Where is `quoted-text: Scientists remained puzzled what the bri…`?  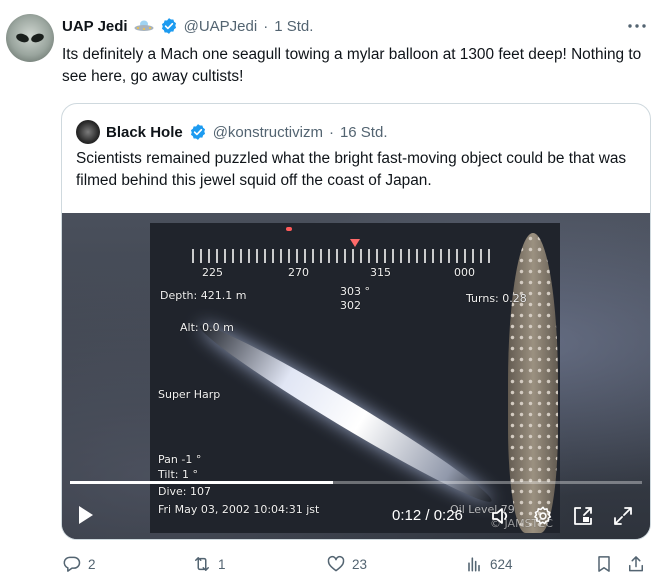 quoted-text: Scientists remained puzzled what the bri… is located at coordinates (351, 169).